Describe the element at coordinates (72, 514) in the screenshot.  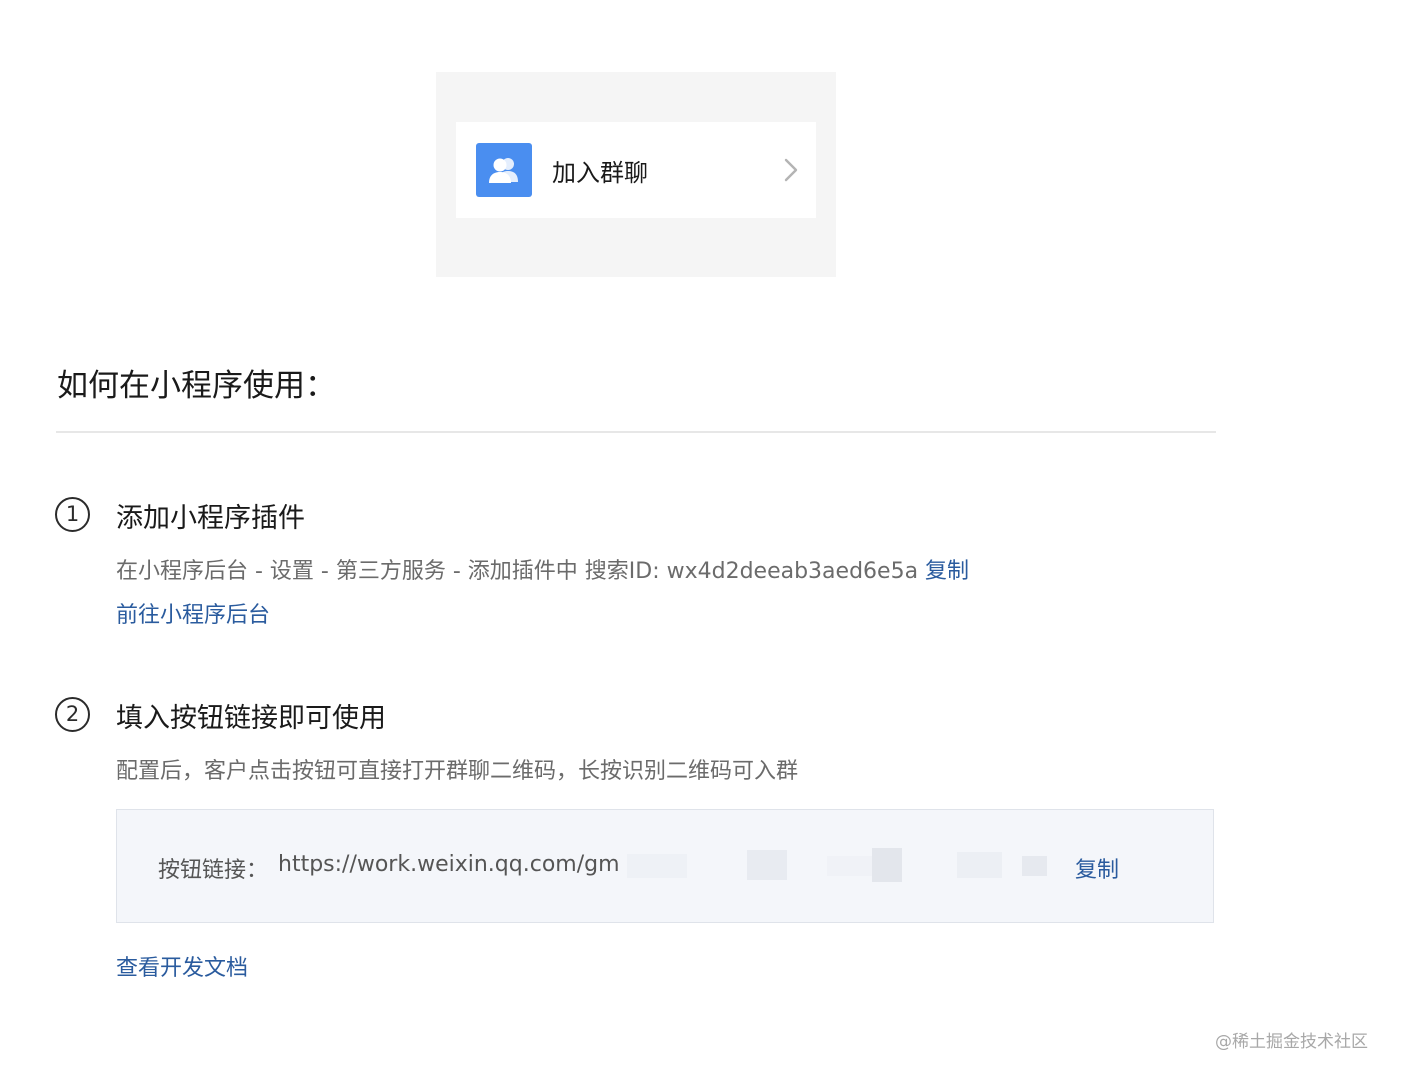
I see `step-1-badge: 1` at that location.